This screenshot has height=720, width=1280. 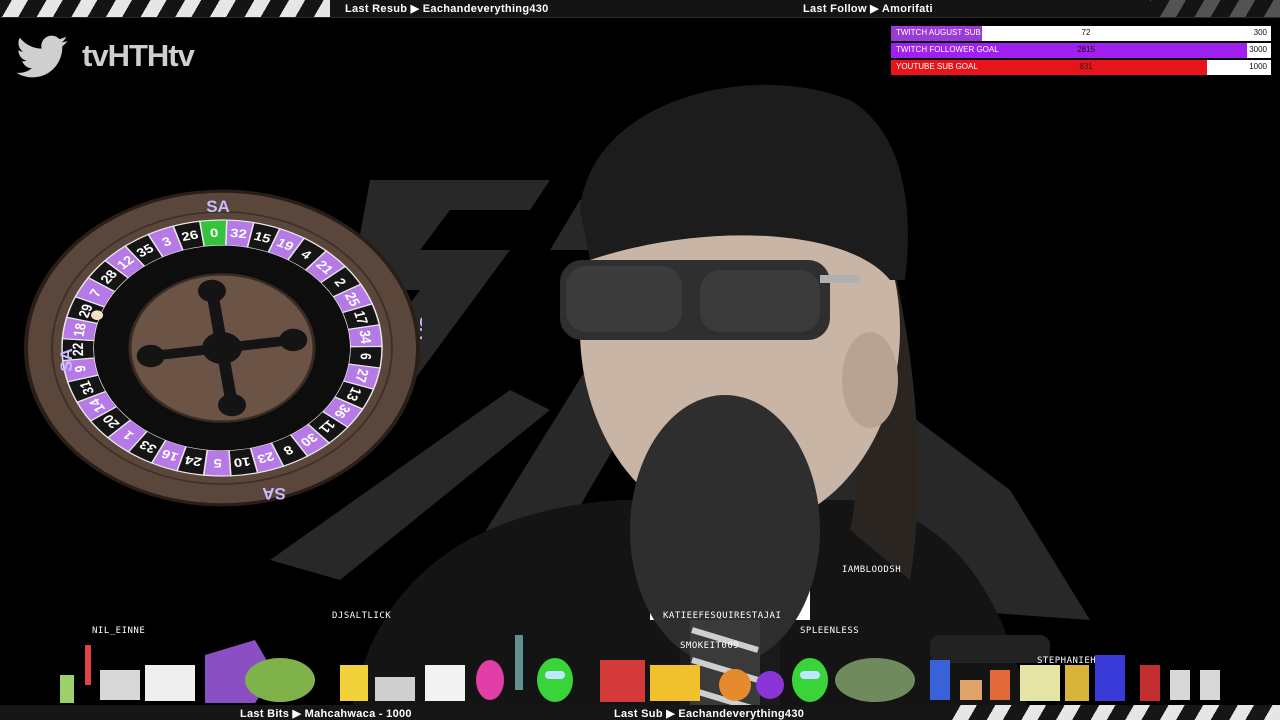 I want to click on last-follow-text: Last Follow ▶ Amorifati, so click(x=868, y=9).